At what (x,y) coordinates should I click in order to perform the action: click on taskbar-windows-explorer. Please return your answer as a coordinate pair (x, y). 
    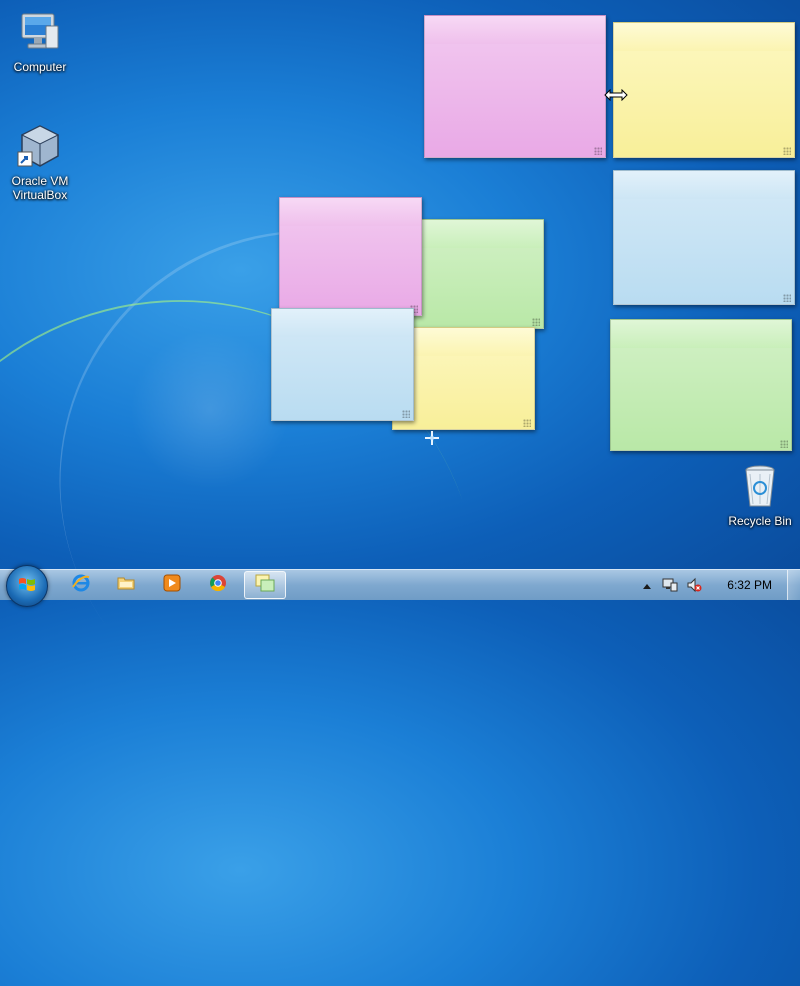
    Looking at the image, I should click on (126, 585).